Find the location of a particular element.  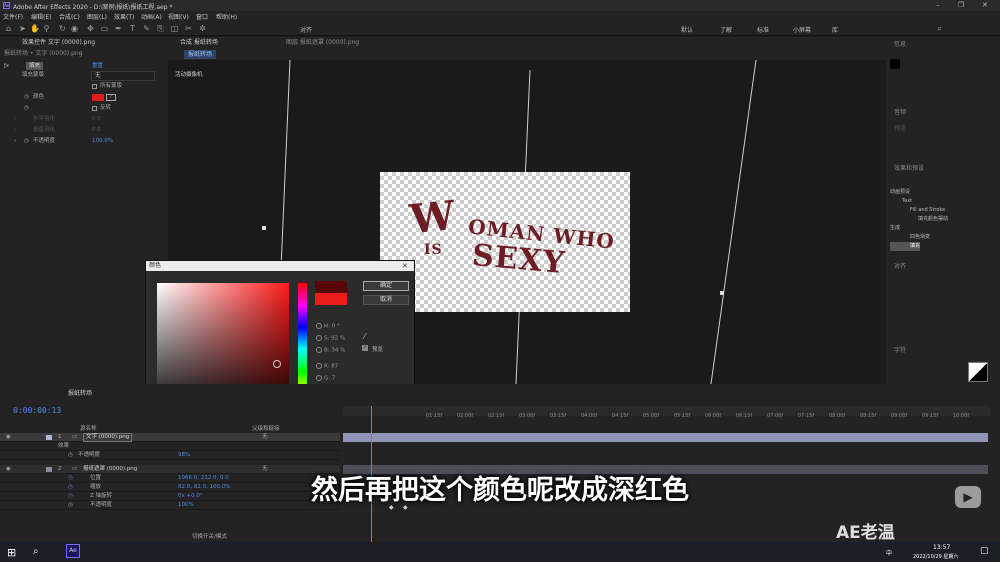

workspace-learn: 了解 is located at coordinates (726, 29).